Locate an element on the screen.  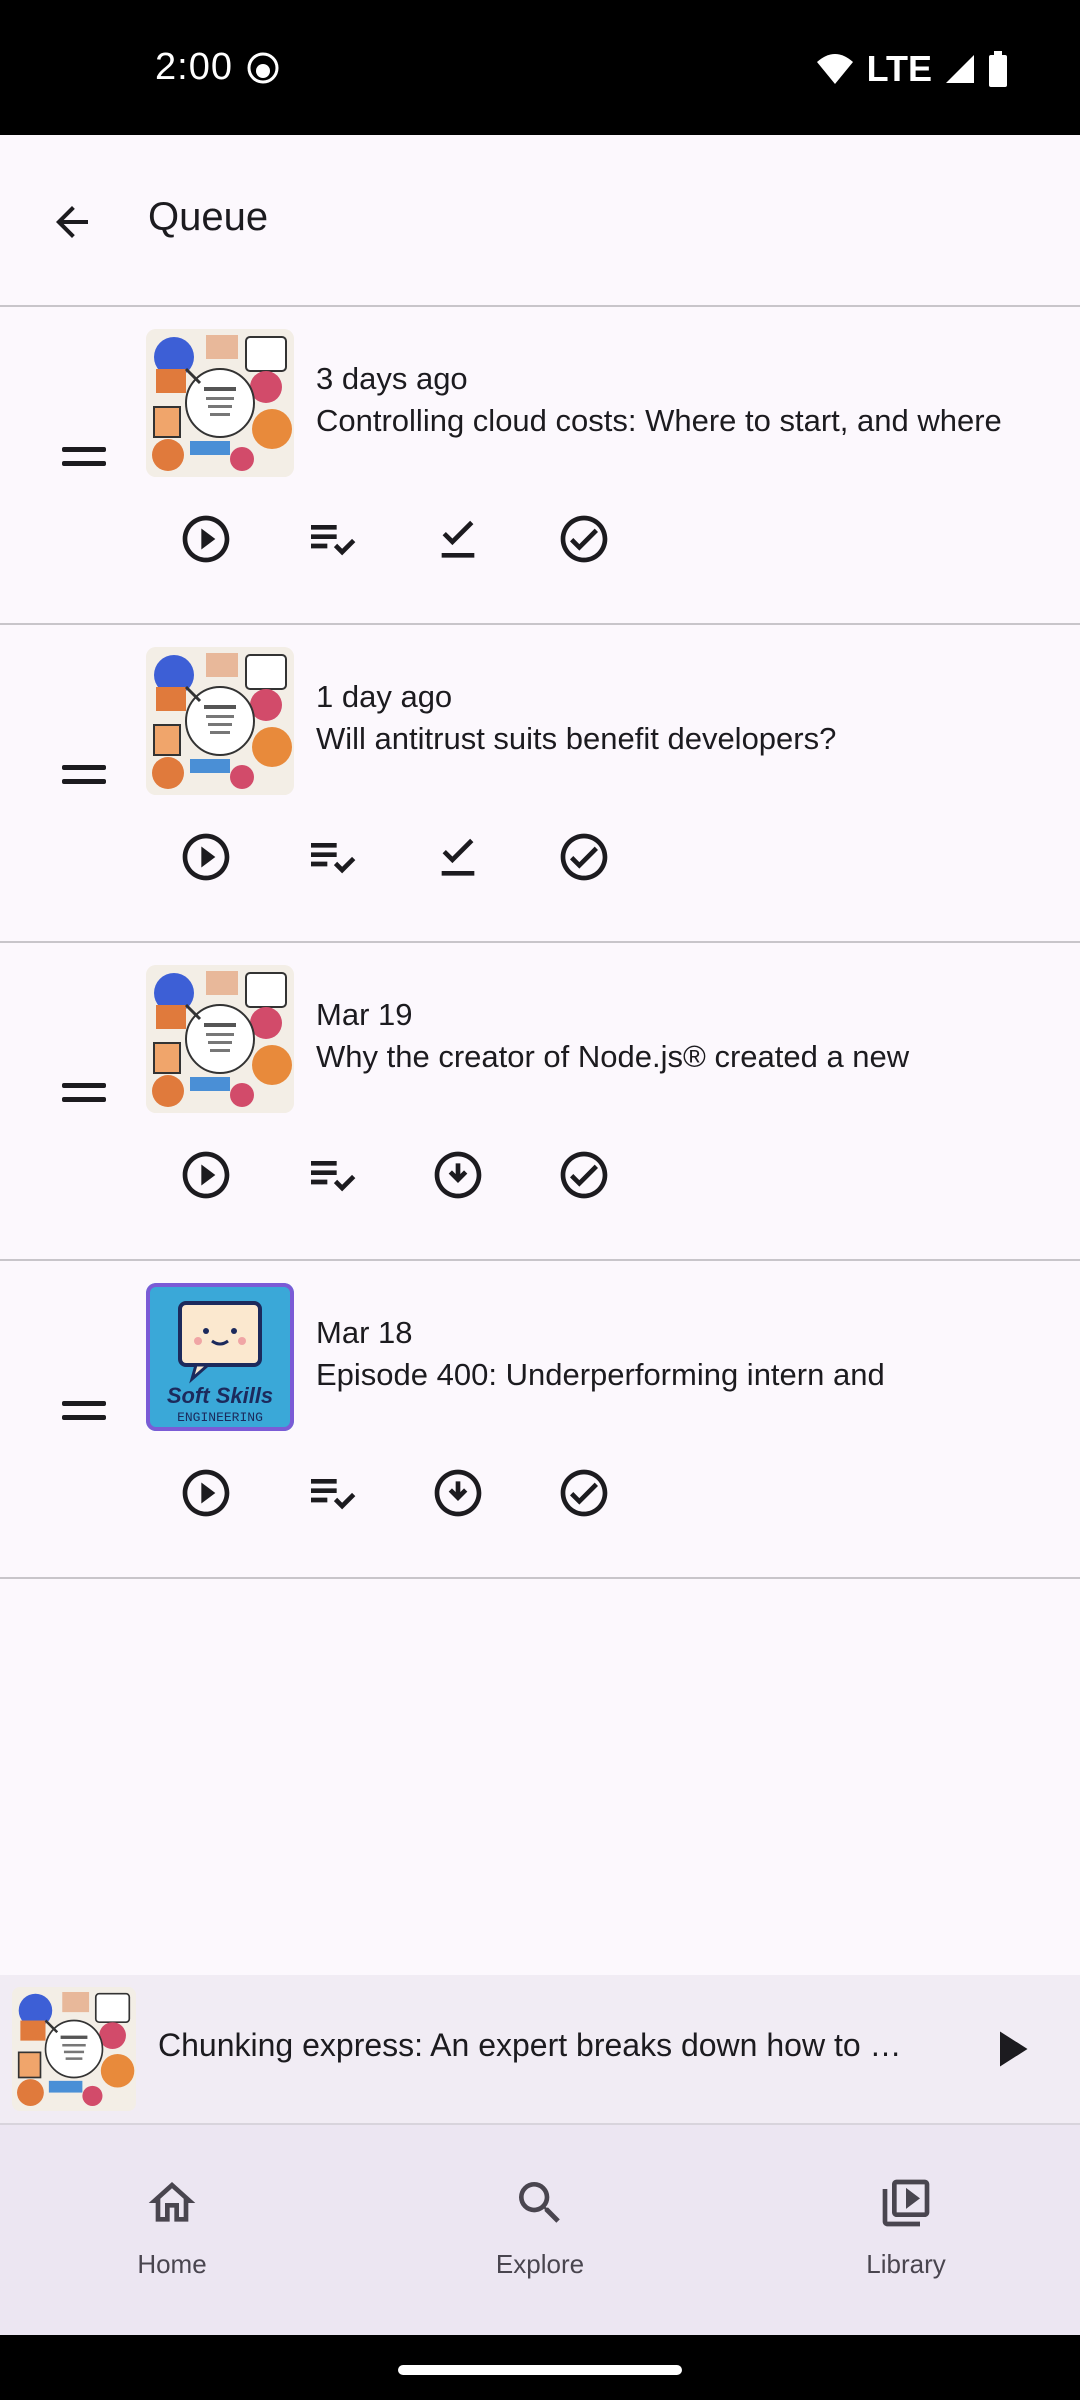
status-icons: LTE is located at coordinates (911, 69).